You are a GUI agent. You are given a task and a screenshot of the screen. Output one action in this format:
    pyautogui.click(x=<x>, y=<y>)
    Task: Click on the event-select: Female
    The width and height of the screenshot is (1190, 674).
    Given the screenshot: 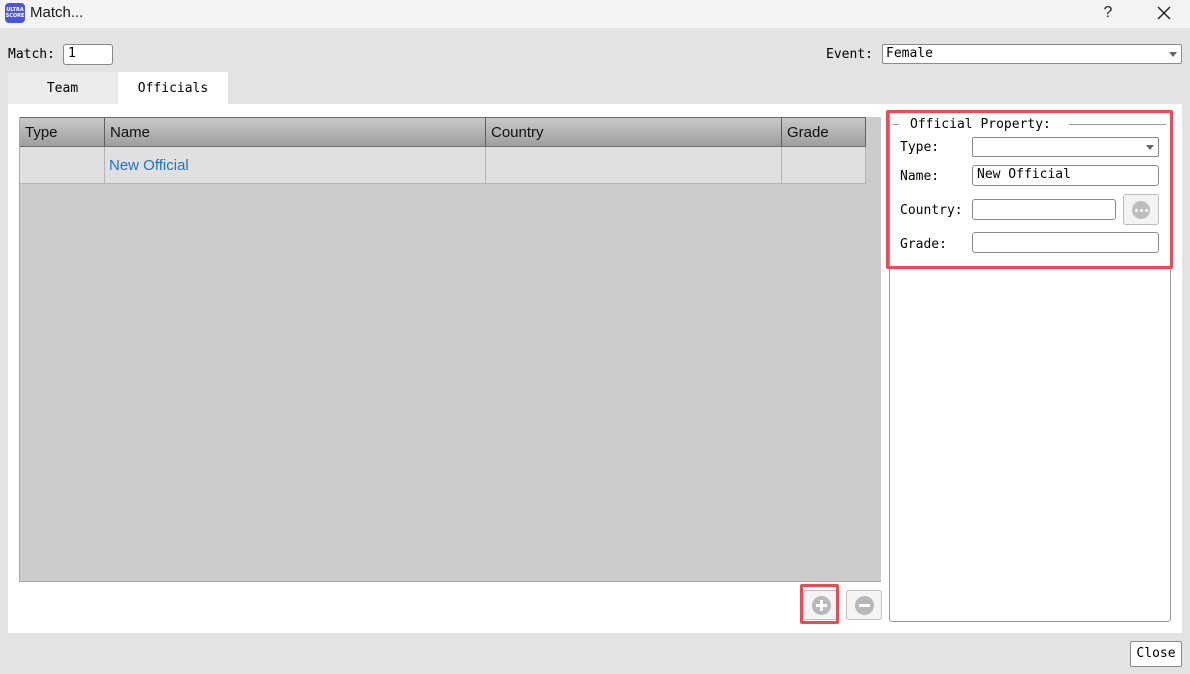 What is the action you would take?
    pyautogui.click(x=1032, y=54)
    